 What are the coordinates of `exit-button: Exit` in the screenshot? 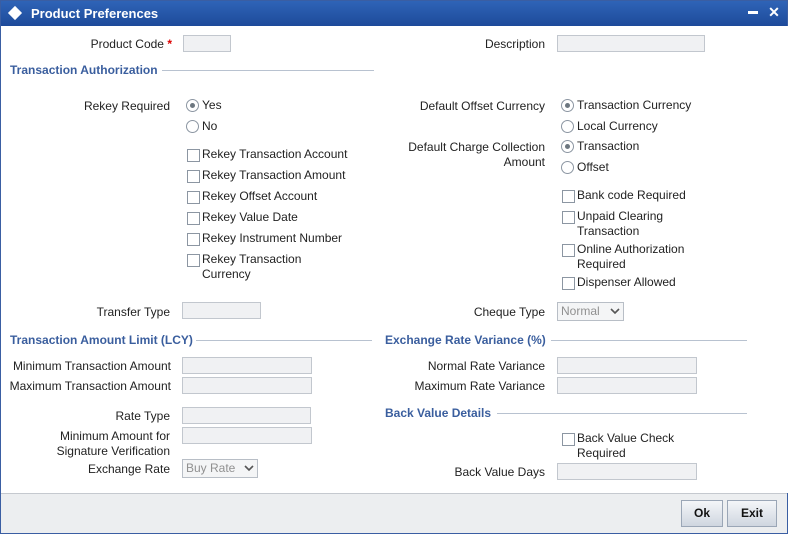 It's located at (752, 513).